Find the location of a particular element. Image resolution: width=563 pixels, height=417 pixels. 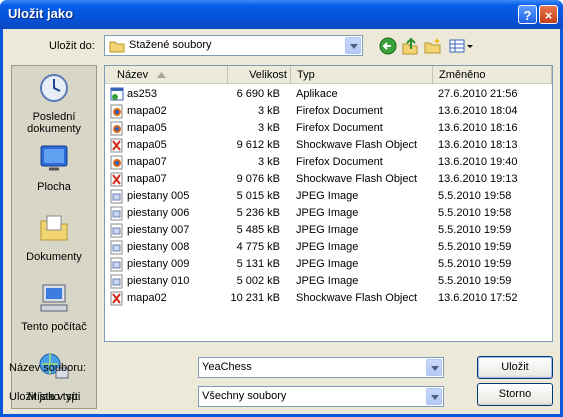

filetype-value: Všechny soubory is located at coordinates (244, 396).